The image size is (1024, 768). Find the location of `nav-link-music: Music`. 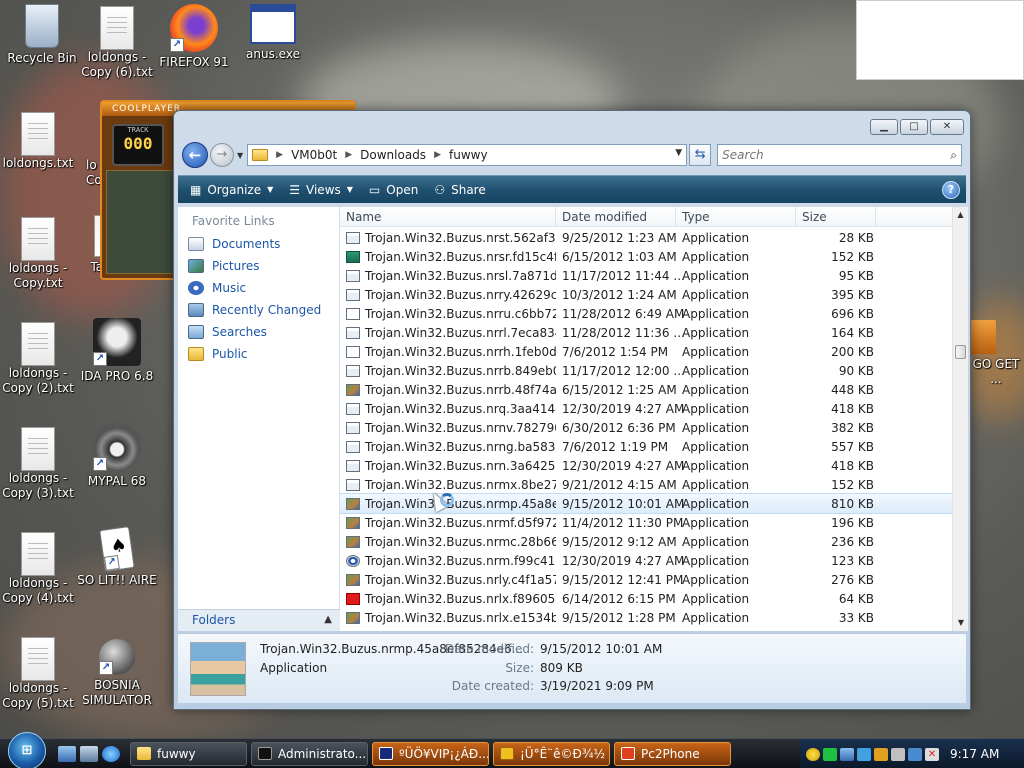

nav-link-music: Music is located at coordinates (258, 288).